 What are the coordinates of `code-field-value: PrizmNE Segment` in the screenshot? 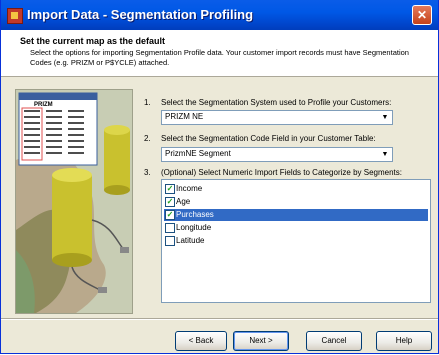 It's located at (198, 153).